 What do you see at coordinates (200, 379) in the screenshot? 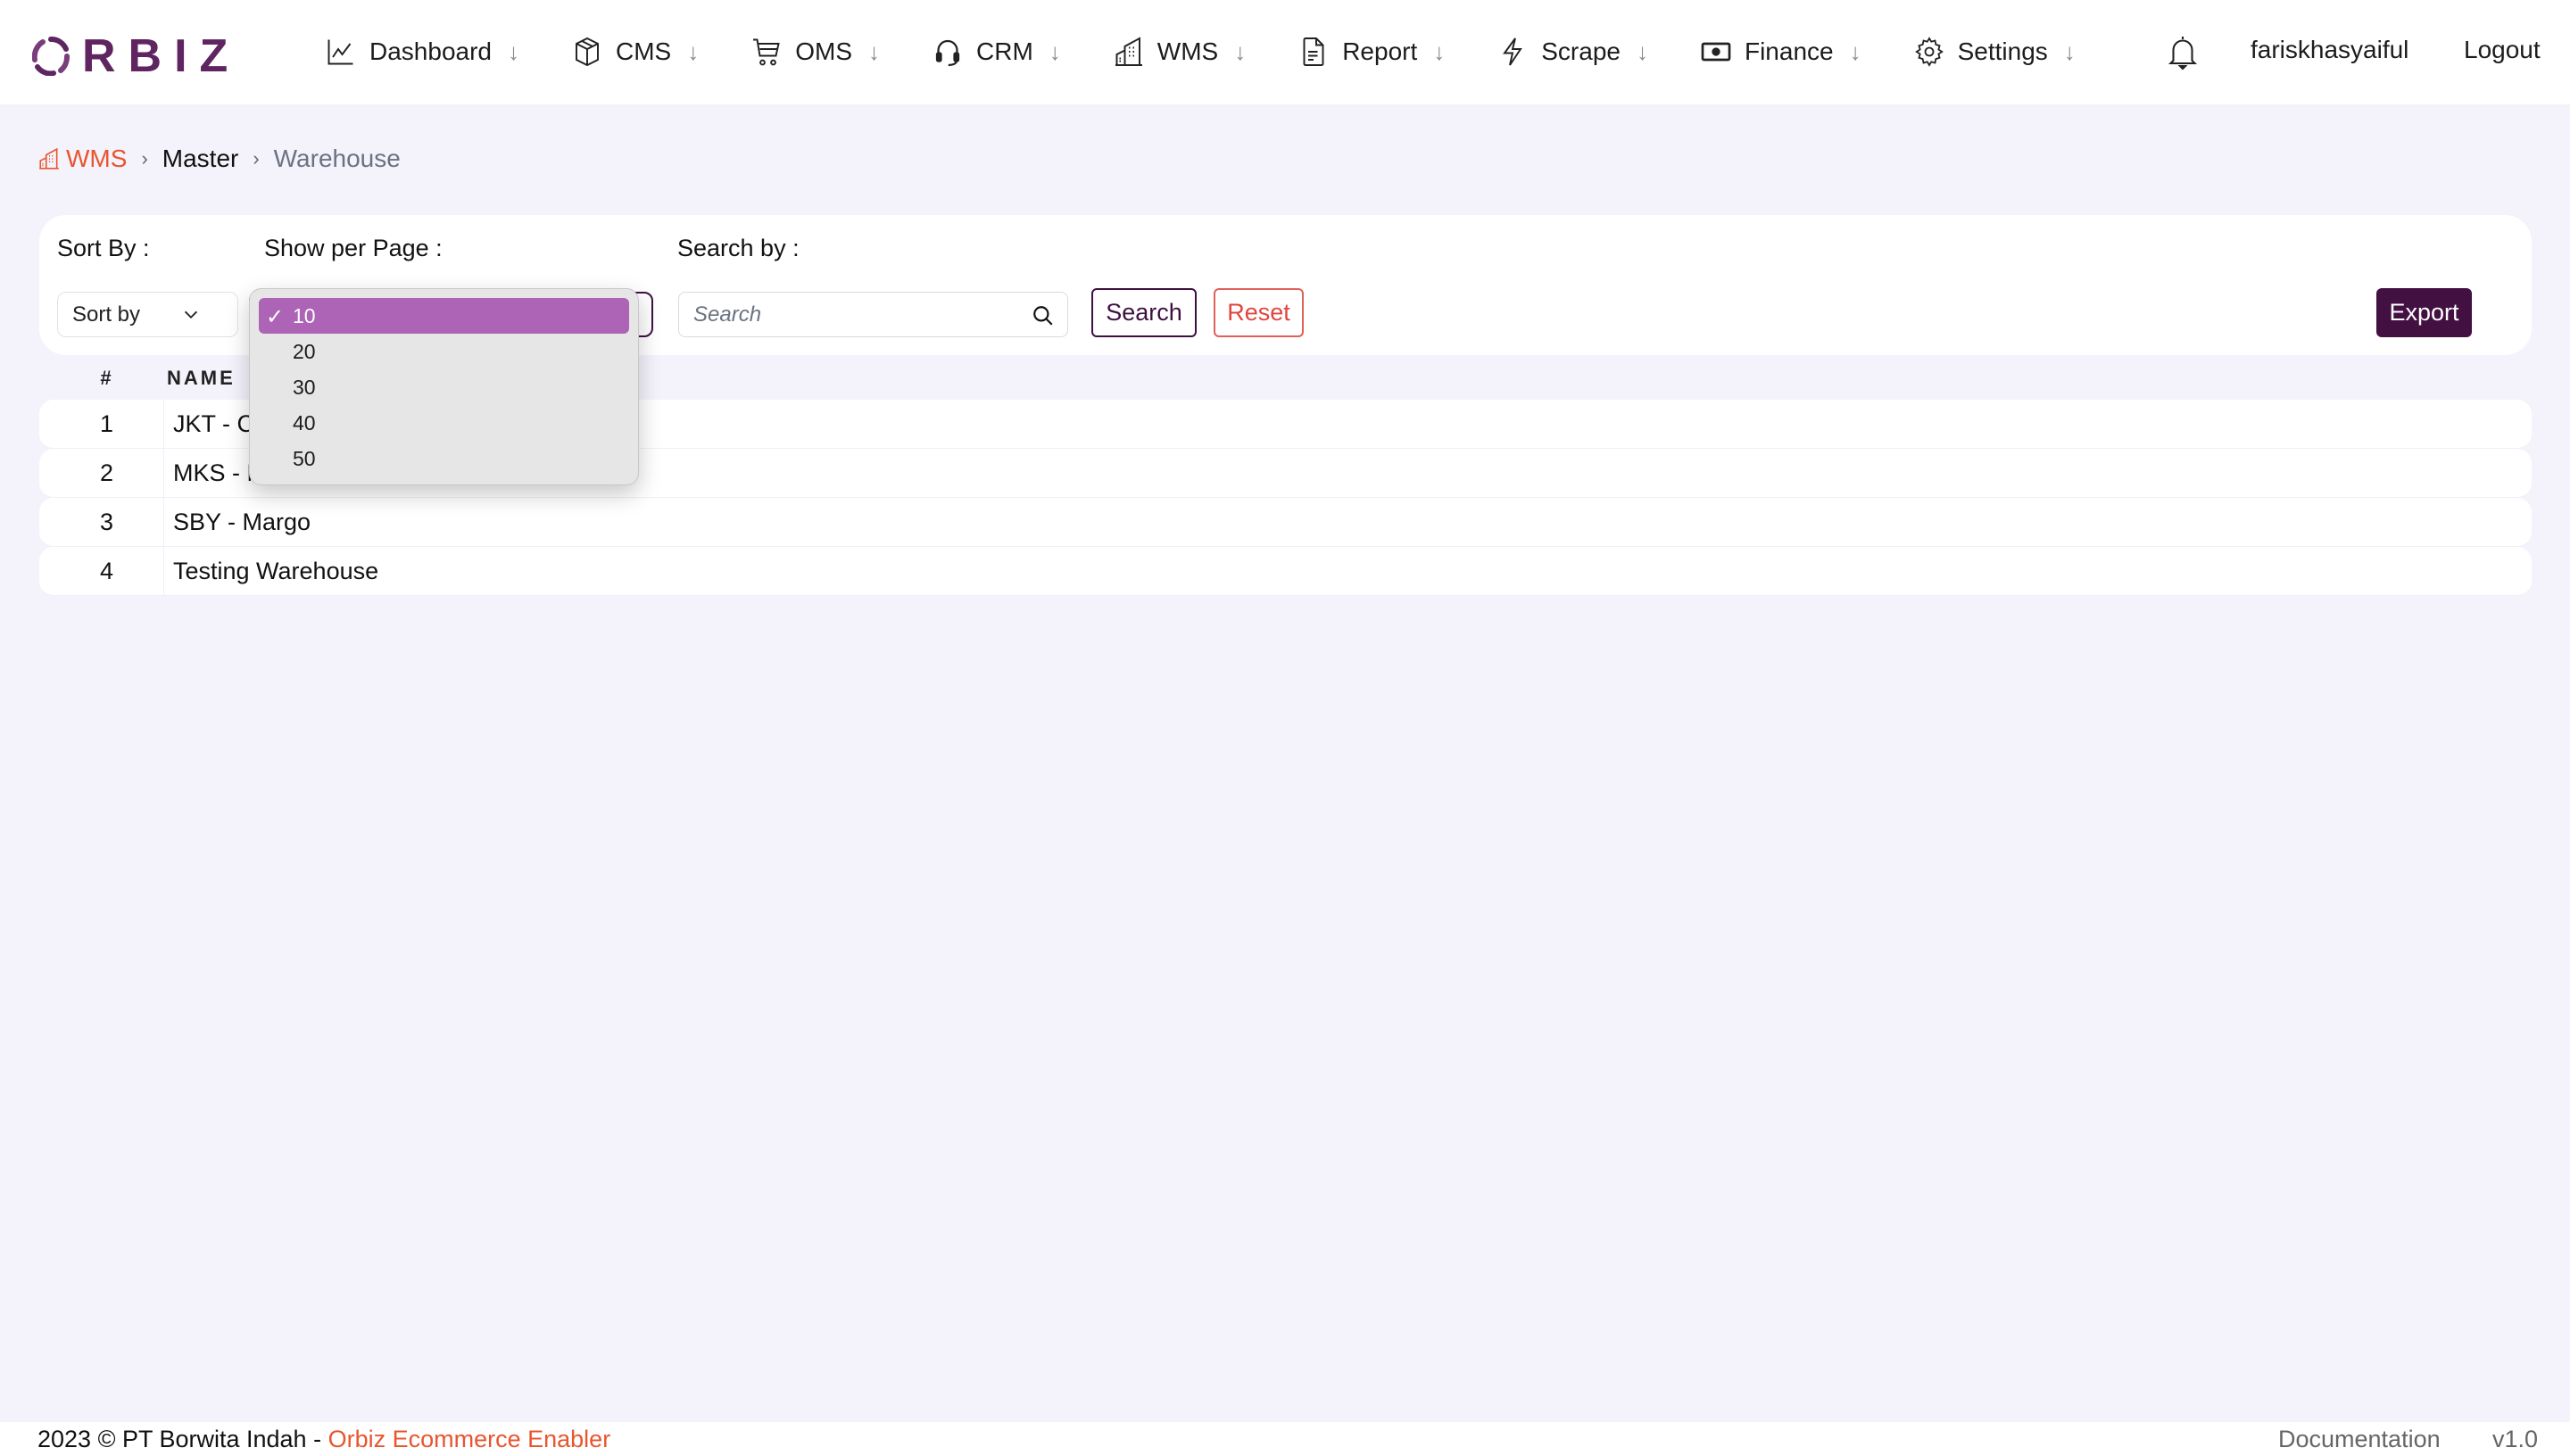
I see `column-header-name: NAME` at bounding box center [200, 379].